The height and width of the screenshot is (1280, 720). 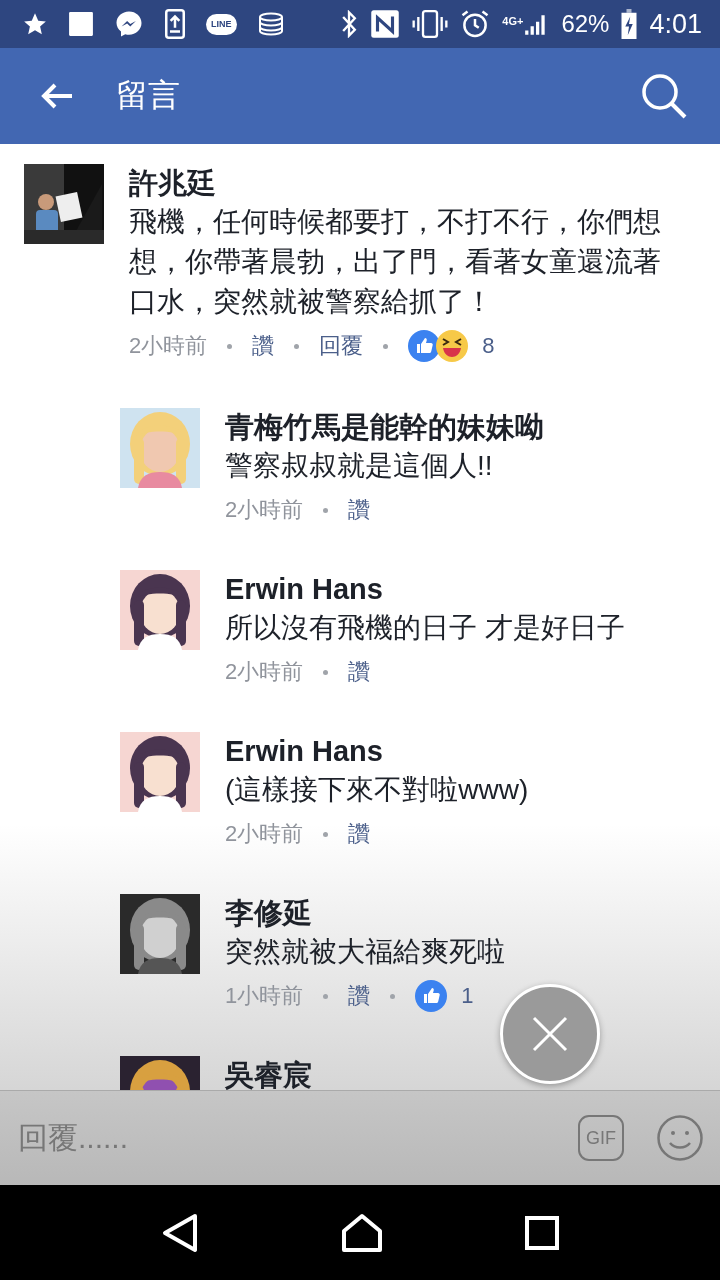 What do you see at coordinates (349, 24) in the screenshot?
I see `bluetooth-icon` at bounding box center [349, 24].